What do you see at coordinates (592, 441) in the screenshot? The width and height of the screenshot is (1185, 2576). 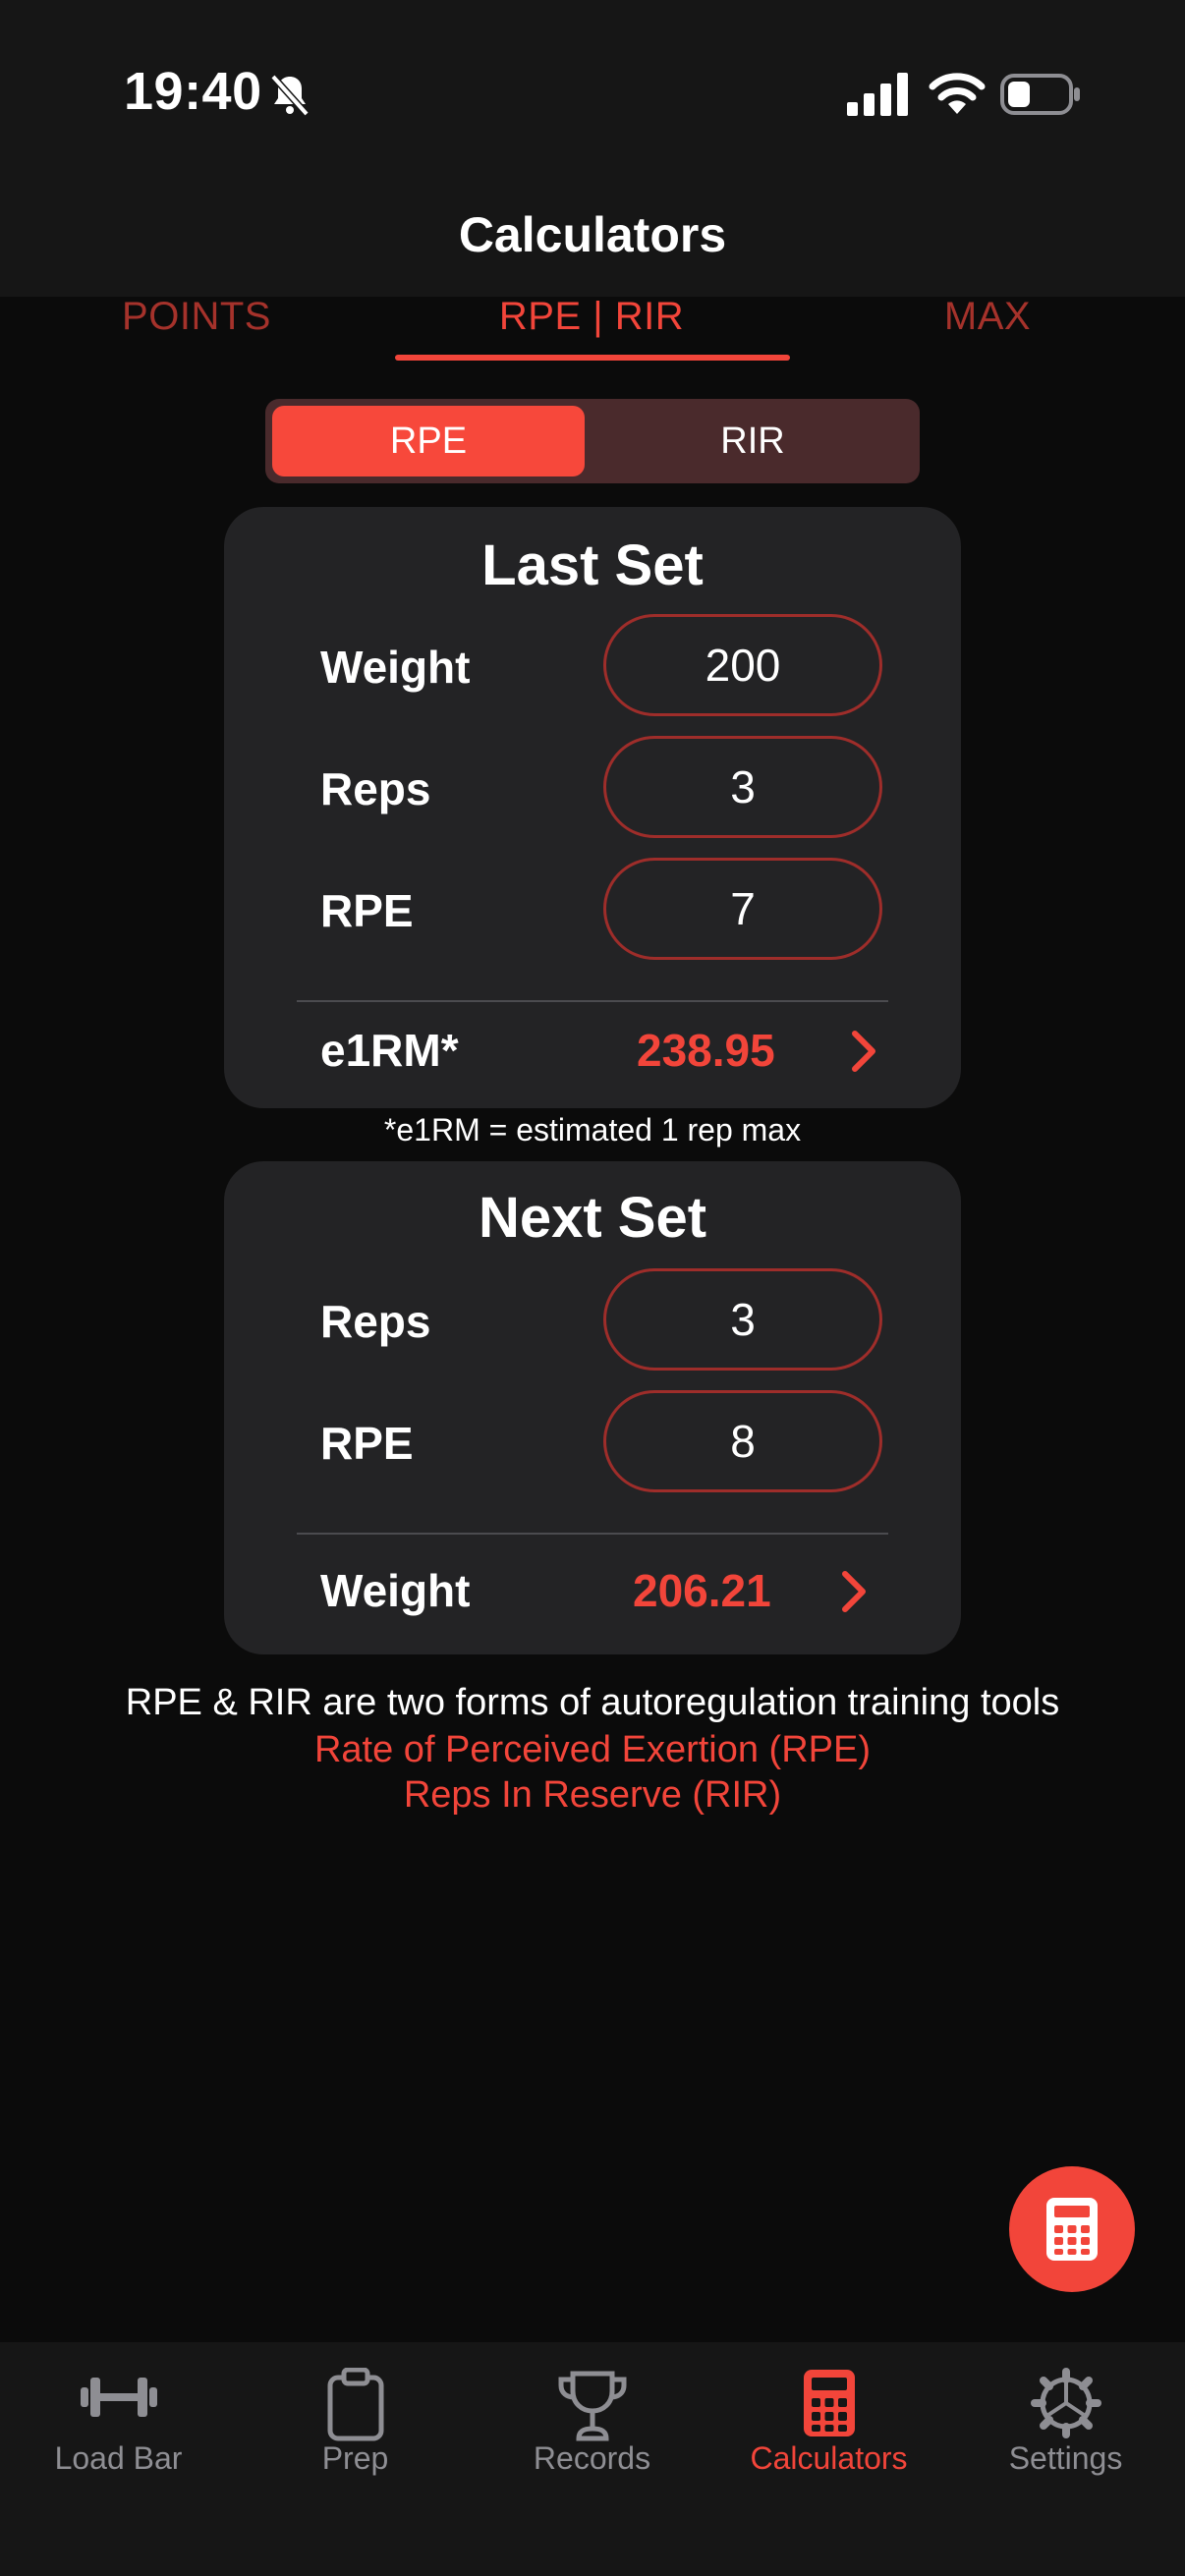 I see `rpe-rir-segmented-control: RPE RIR` at bounding box center [592, 441].